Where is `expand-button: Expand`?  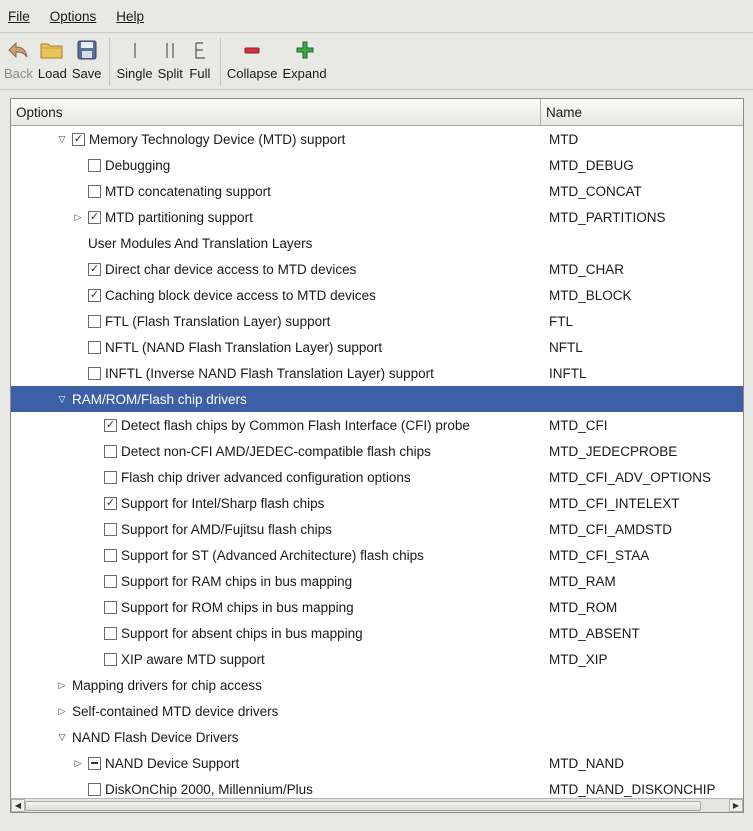
expand-button: Expand is located at coordinates (305, 57).